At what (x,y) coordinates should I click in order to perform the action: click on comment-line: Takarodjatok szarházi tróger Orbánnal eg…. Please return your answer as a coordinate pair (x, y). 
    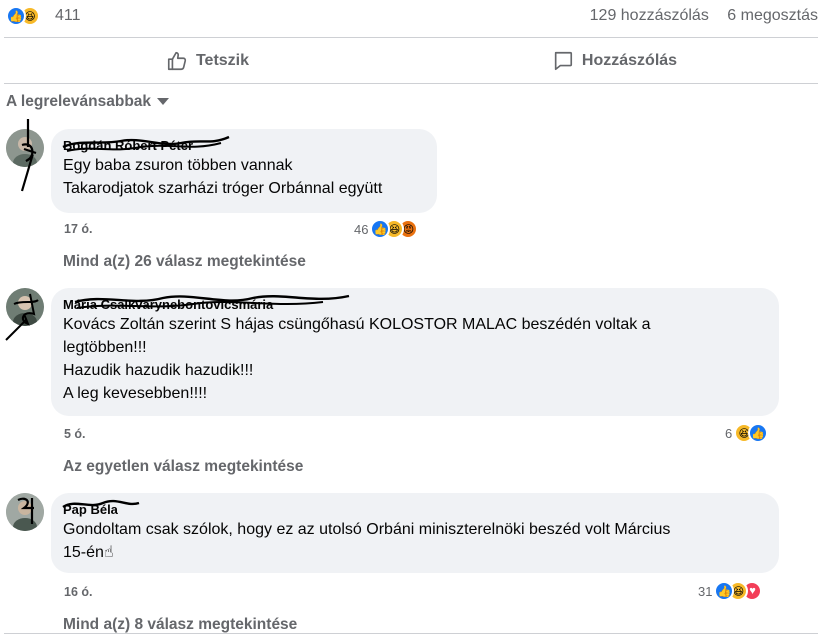
    Looking at the image, I should click on (223, 188).